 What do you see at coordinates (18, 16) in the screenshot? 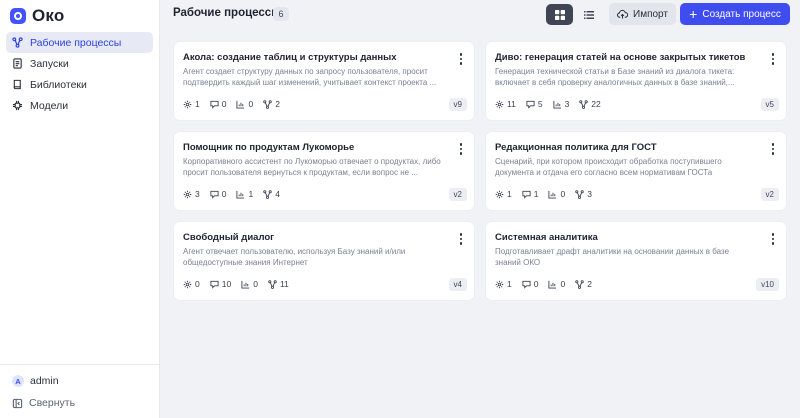
I see `logo-icon` at bounding box center [18, 16].